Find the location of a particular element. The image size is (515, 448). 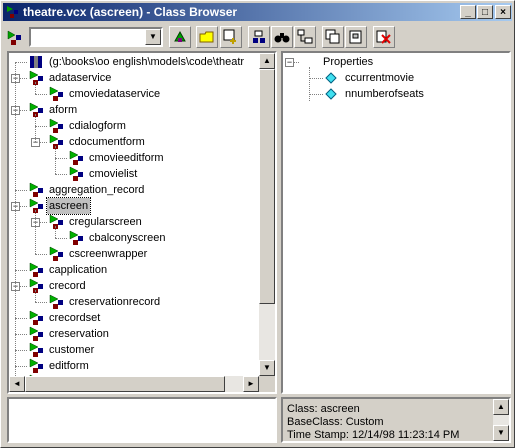

selected-class-label: ascreen is located at coordinates (68, 206).